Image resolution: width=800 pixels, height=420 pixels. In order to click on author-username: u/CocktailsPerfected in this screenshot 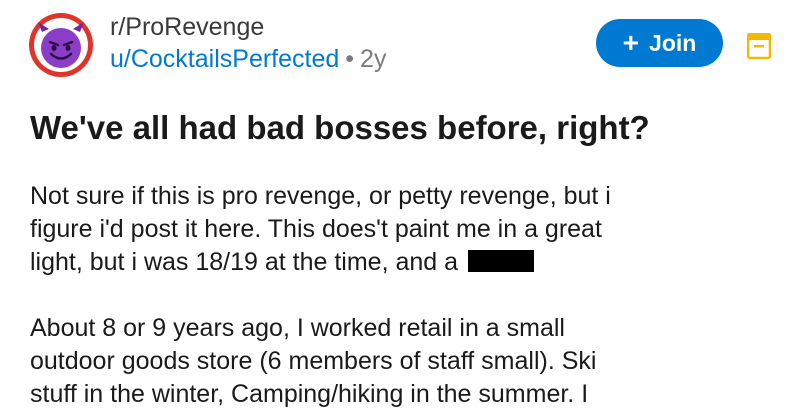, I will do `click(224, 59)`.